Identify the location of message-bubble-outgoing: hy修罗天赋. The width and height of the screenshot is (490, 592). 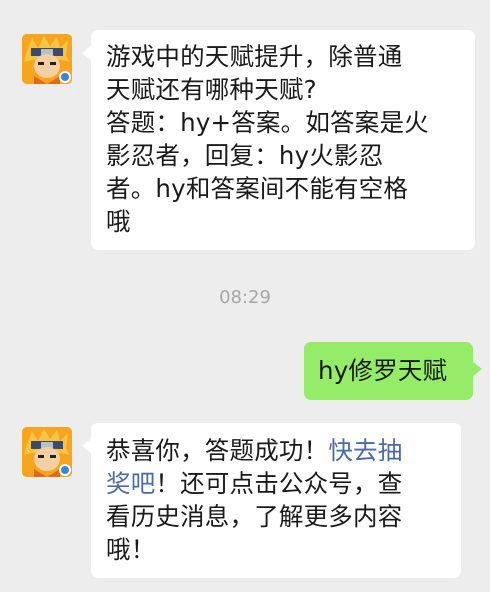
(393, 371).